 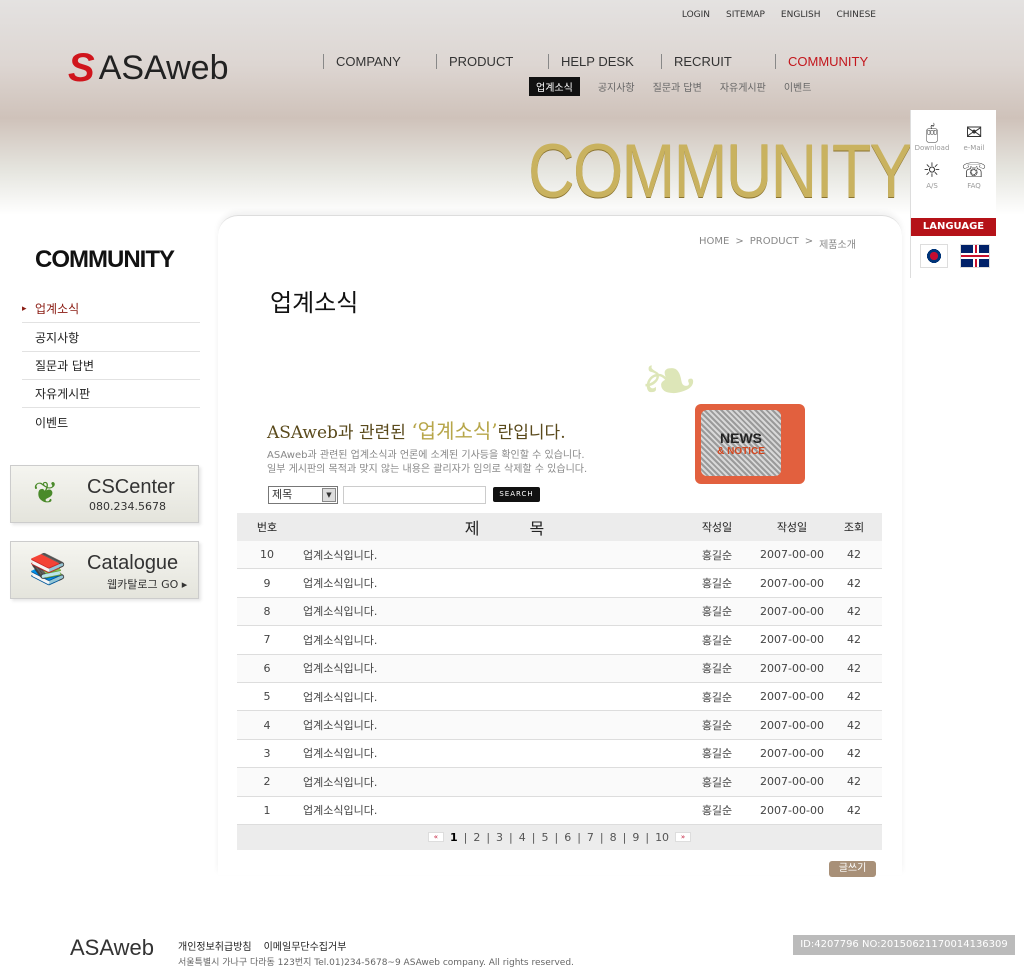 What do you see at coordinates (613, 837) in the screenshot?
I see `page-link: 8` at bounding box center [613, 837].